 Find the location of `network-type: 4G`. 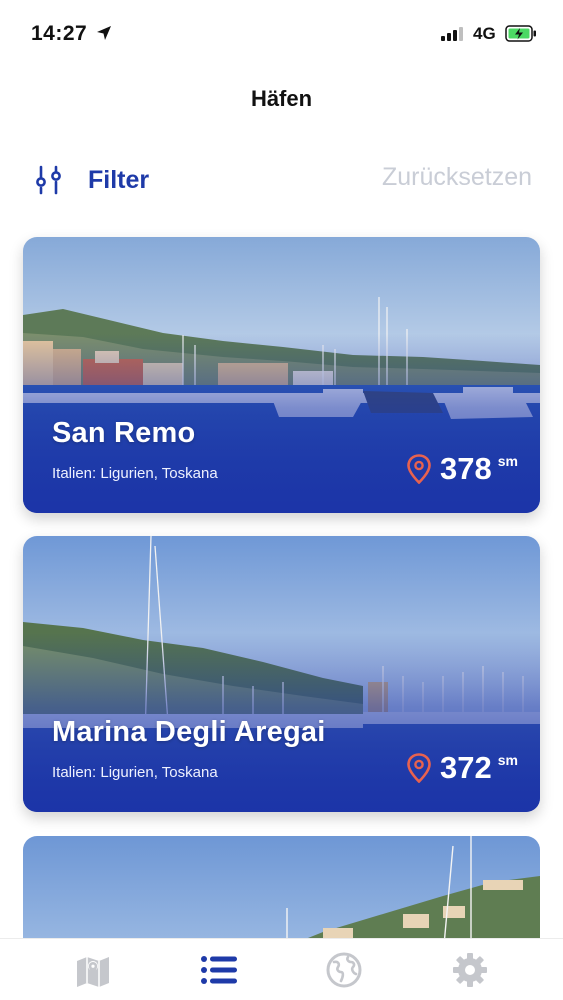

network-type: 4G is located at coordinates (484, 33).